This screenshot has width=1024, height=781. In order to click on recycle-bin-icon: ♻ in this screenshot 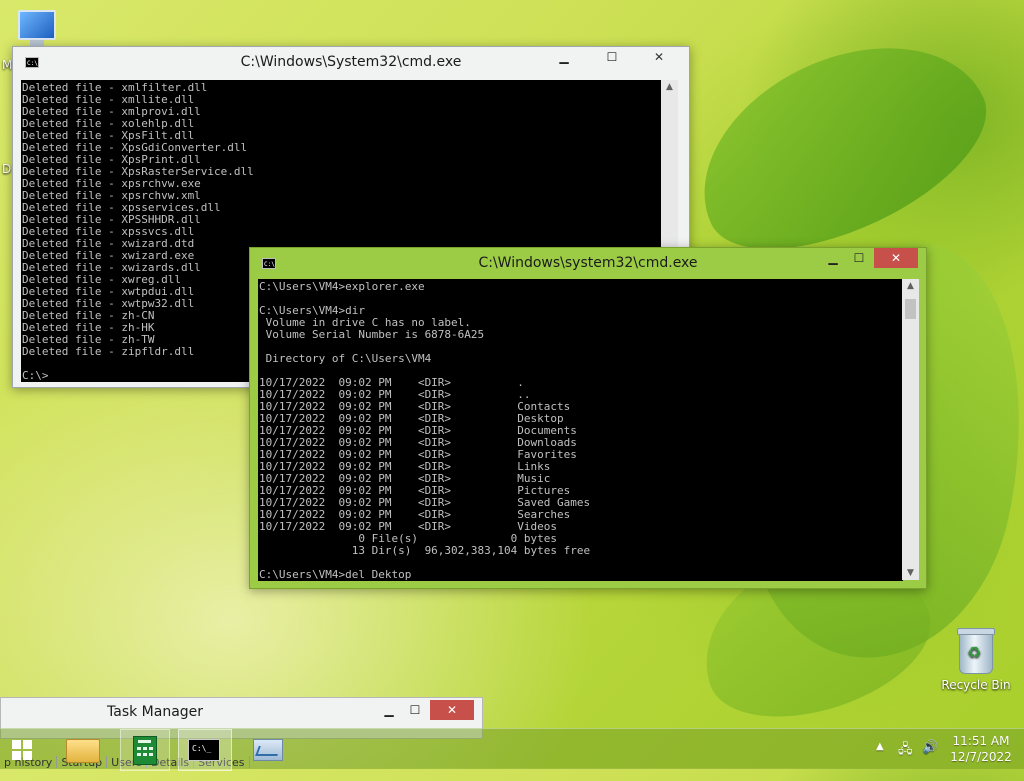, I will do `click(976, 651)`.